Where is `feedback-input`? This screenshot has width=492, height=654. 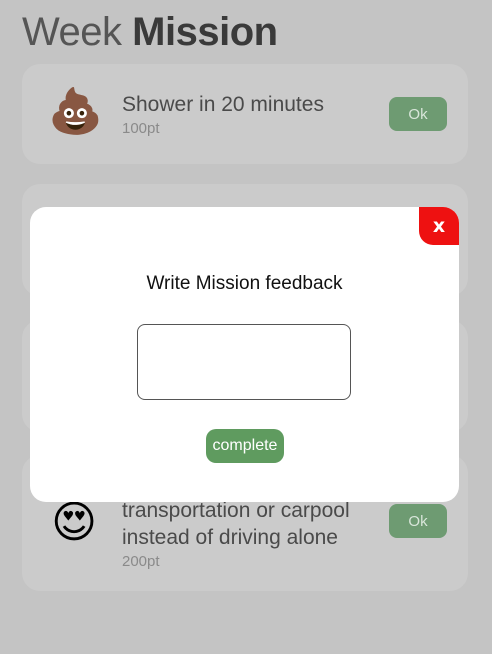 feedback-input is located at coordinates (244, 362).